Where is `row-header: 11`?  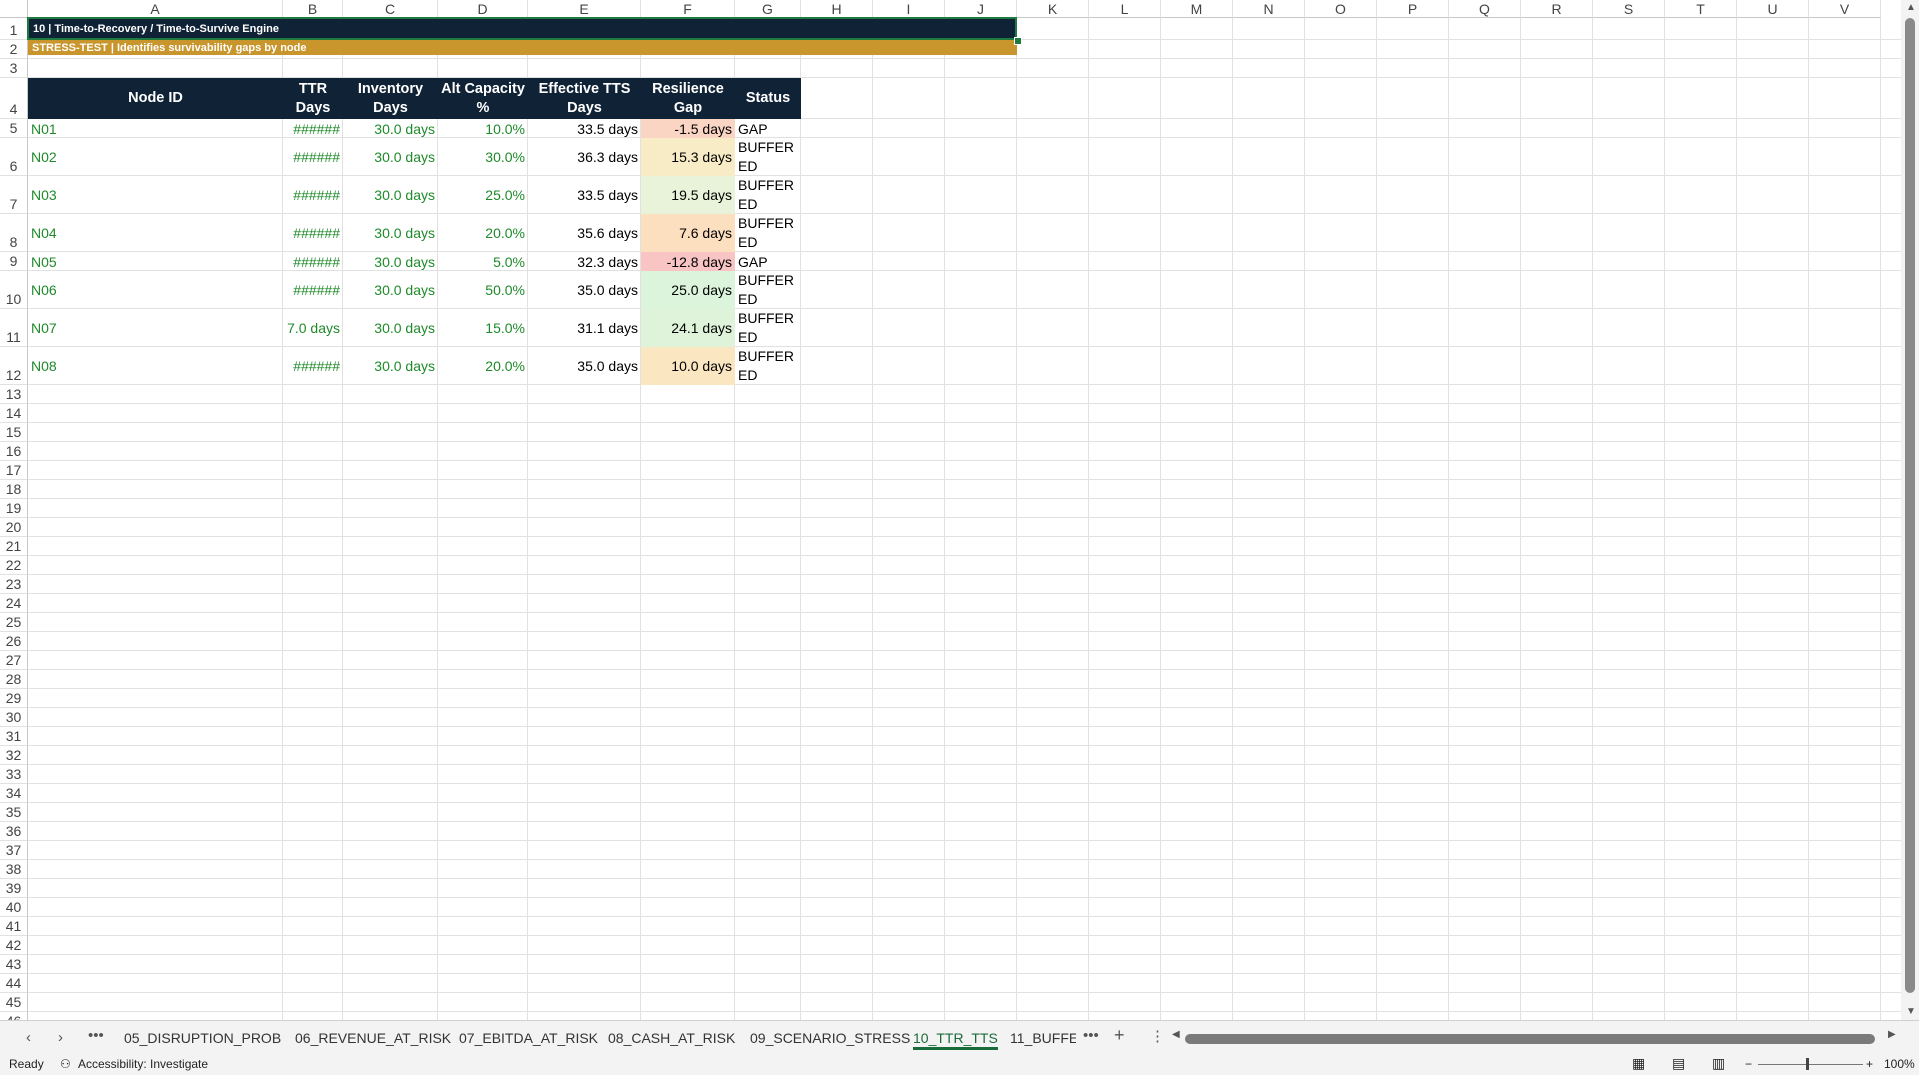
row-header: 11 is located at coordinates (14, 328).